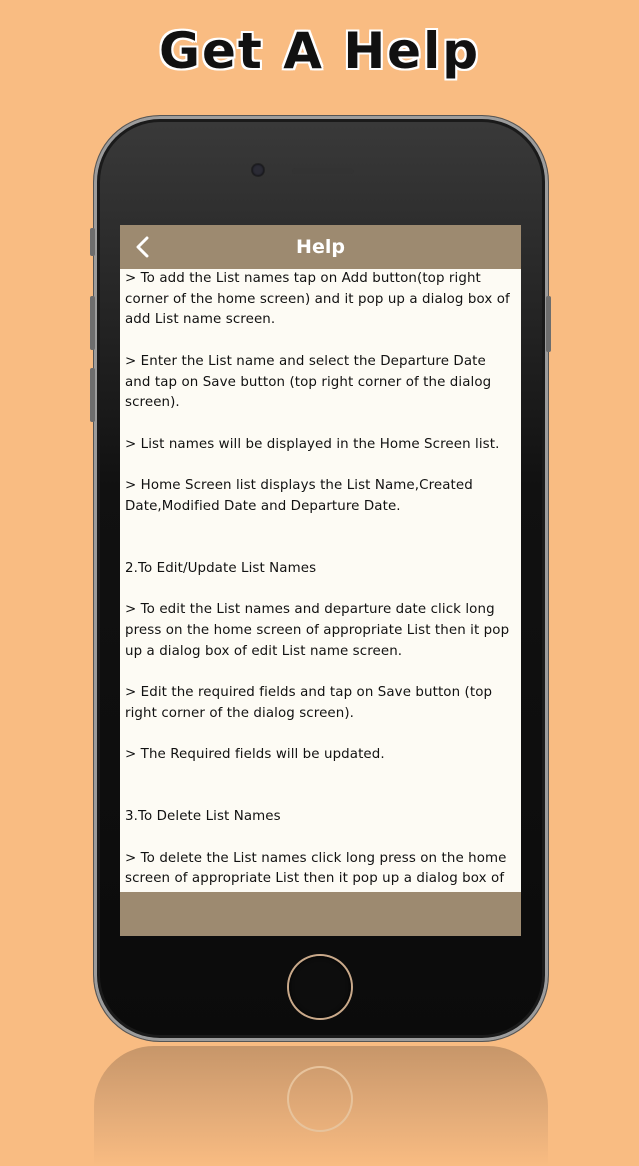 This screenshot has height=1166, width=639. Describe the element at coordinates (203, 817) in the screenshot. I see `section-heading: 3.To Delete List Names` at that location.